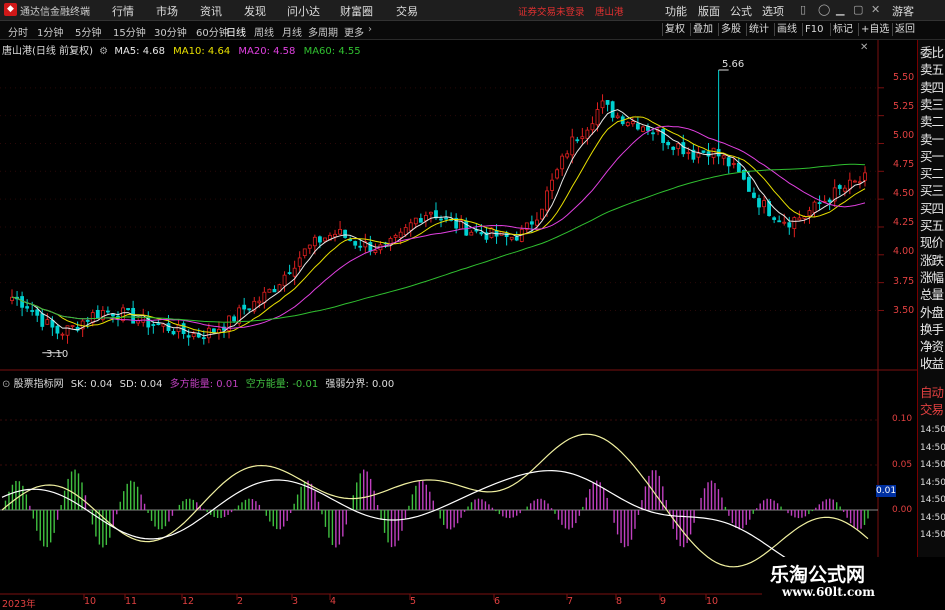  I want to click on side-panel-item: 卖一, so click(932, 140).